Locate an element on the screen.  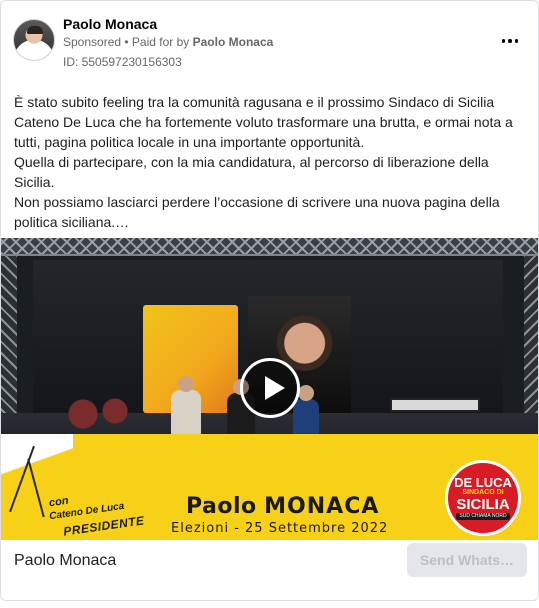
avatar is located at coordinates (34, 40).